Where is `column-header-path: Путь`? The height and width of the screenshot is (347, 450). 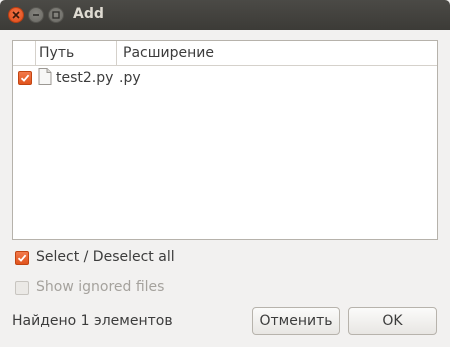 column-header-path: Путь is located at coordinates (75, 53).